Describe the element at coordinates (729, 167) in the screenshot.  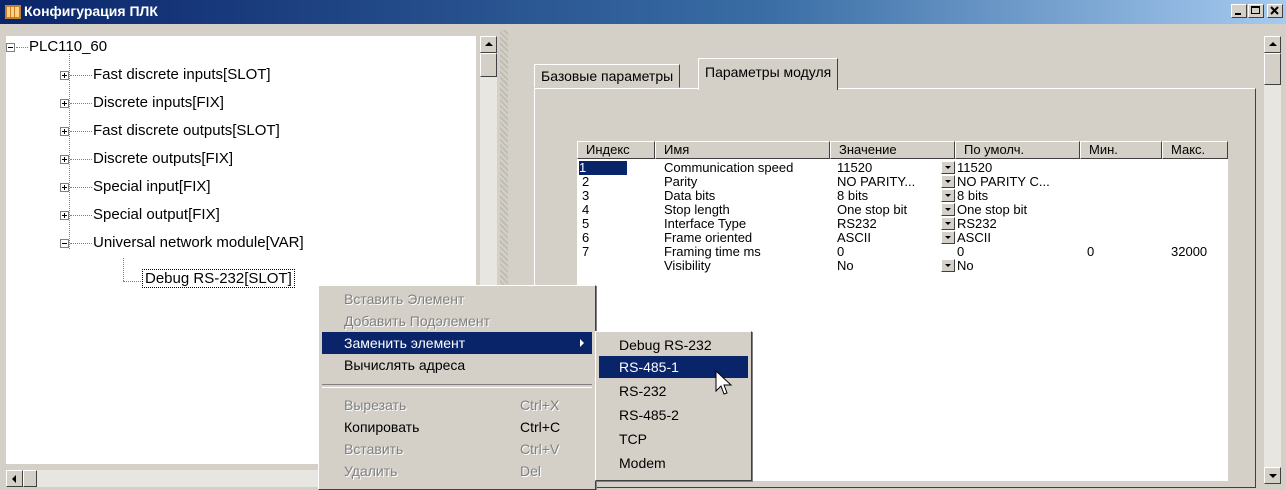
I see `cell-name: Communication speed` at that location.